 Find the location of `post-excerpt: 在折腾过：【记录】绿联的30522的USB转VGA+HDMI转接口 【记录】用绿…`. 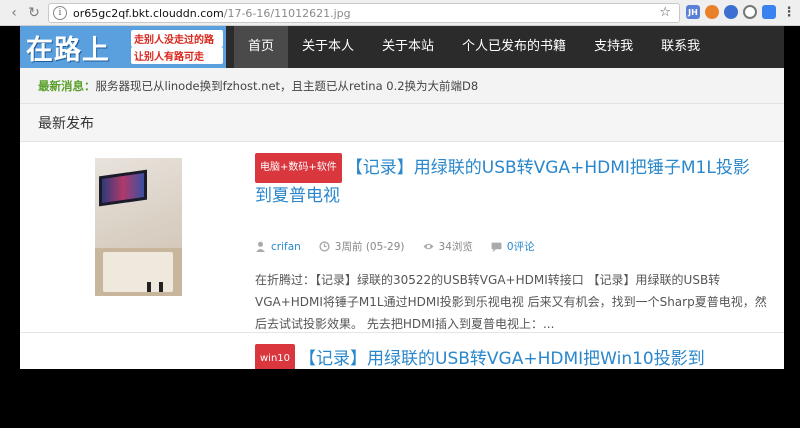

post-excerpt: 在折腾过：【记录】绿联的30522的USB转VGA+HDMI转接口 【记录】用绿… is located at coordinates (511, 302).